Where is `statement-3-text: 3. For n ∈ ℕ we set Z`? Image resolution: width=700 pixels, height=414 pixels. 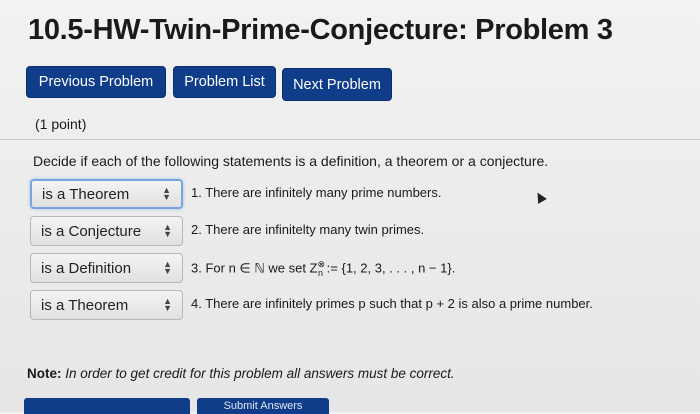 statement-3-text: 3. For n ∈ ℕ we set Z is located at coordinates (254, 268).